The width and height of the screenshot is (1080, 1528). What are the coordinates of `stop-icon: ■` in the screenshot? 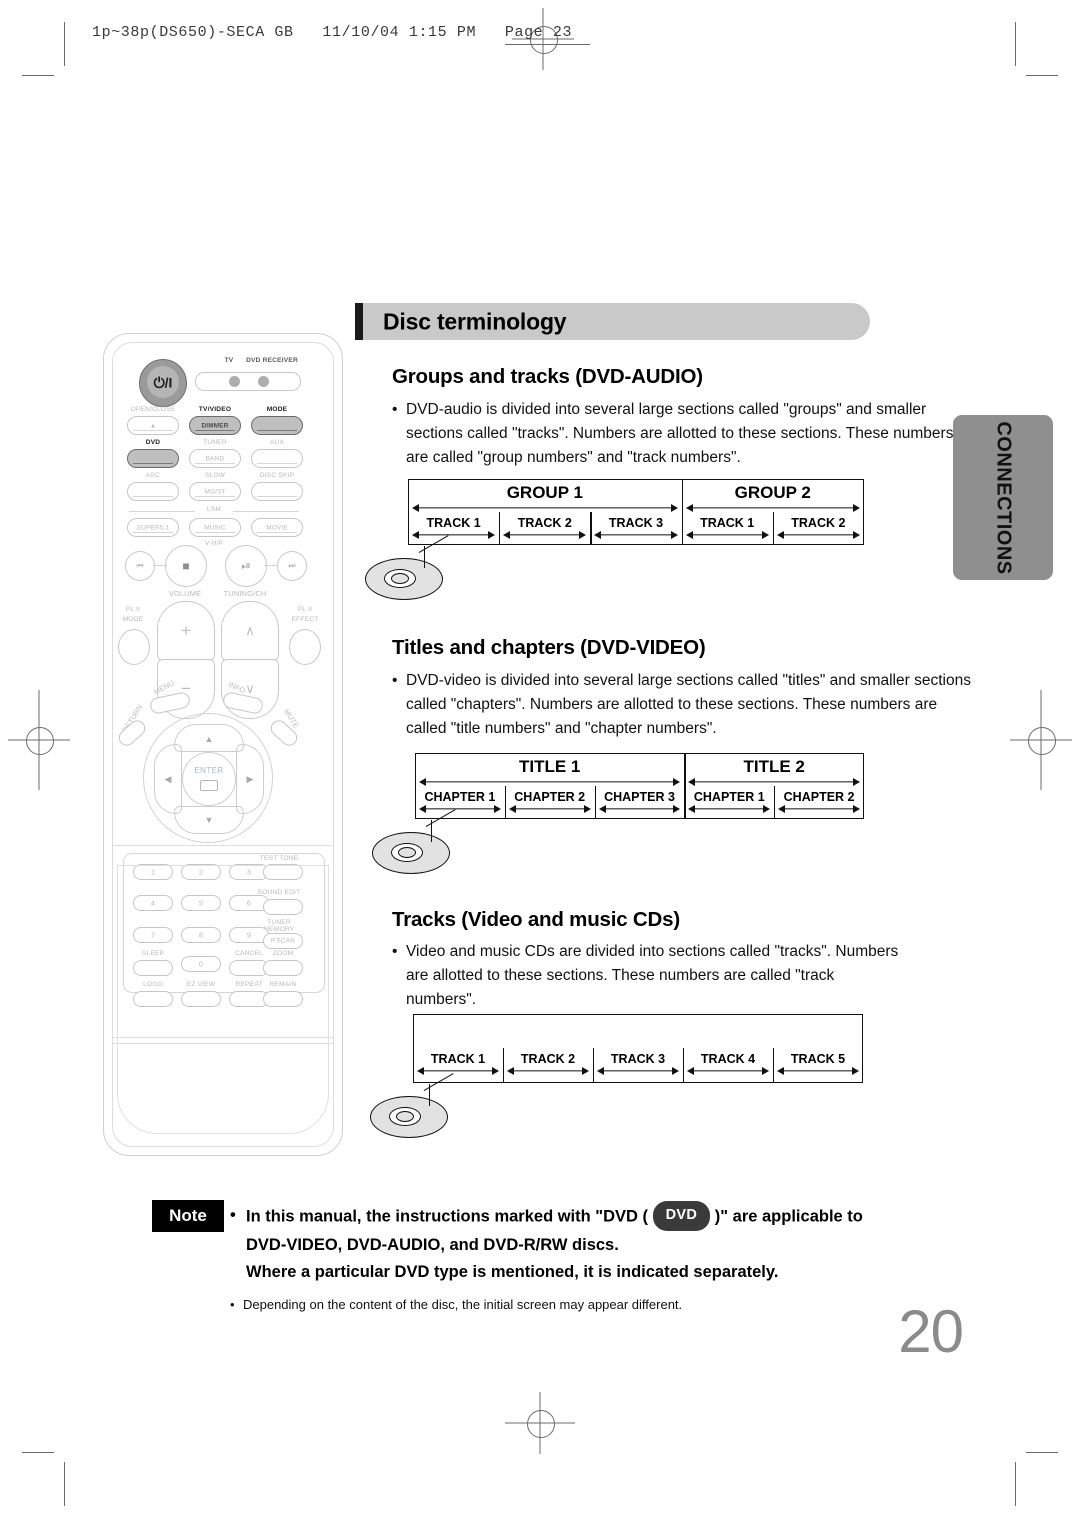 It's located at (186, 566).